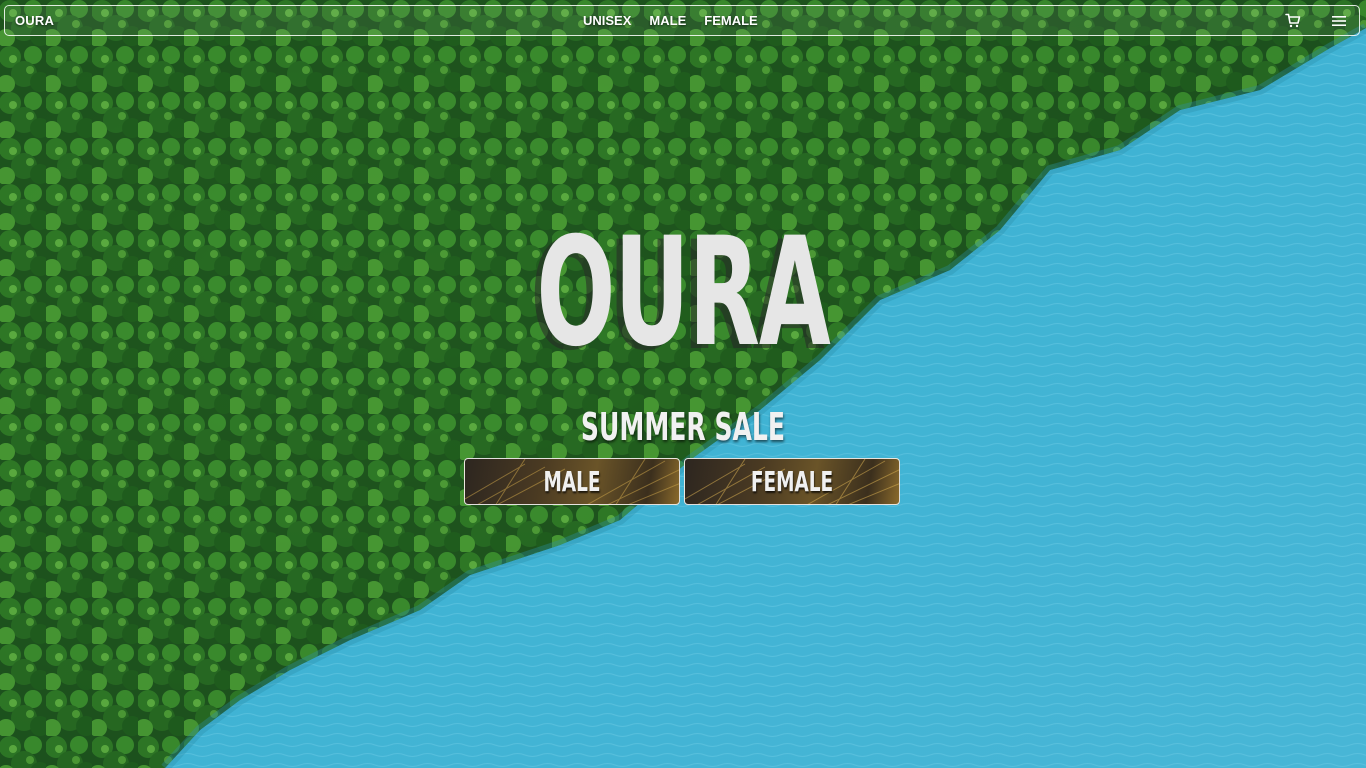 Image resolution: width=1366 pixels, height=768 pixels. What do you see at coordinates (1293, 21) in the screenshot?
I see `cart-icon` at bounding box center [1293, 21].